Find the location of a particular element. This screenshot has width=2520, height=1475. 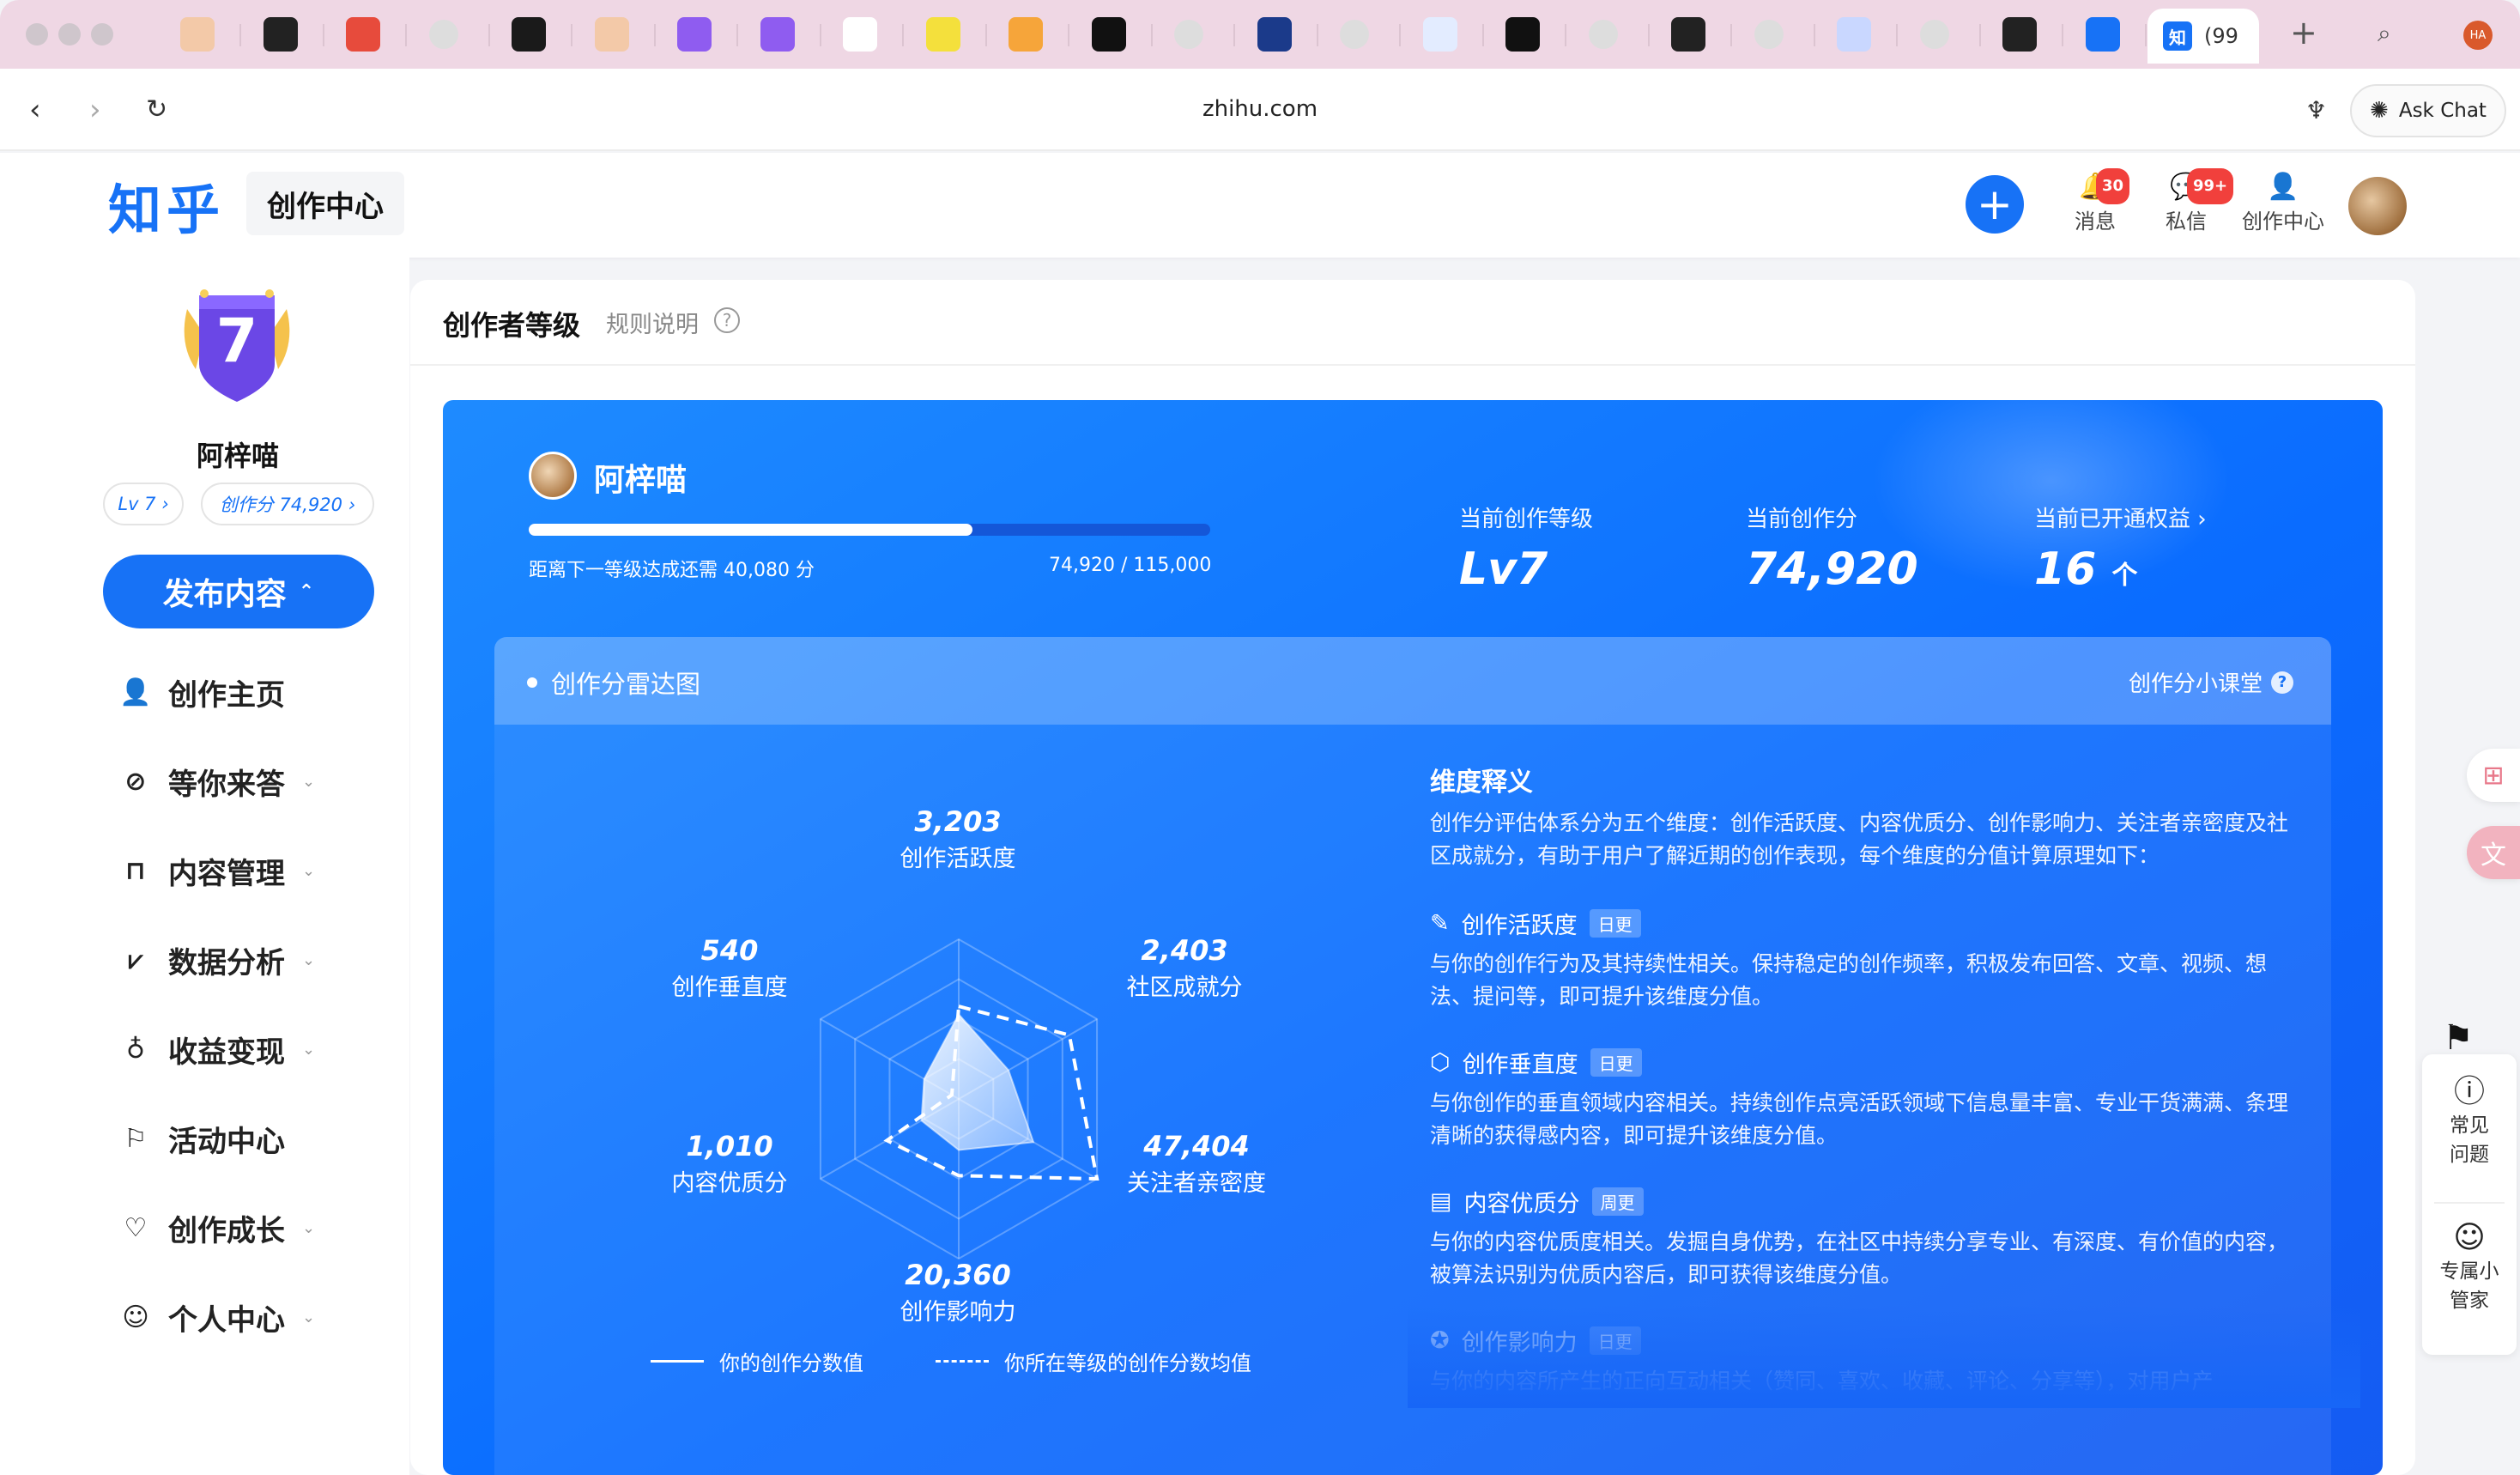

progress-remaining-text: 距离下一等级达成还需 40,080 分 is located at coordinates (672, 570).